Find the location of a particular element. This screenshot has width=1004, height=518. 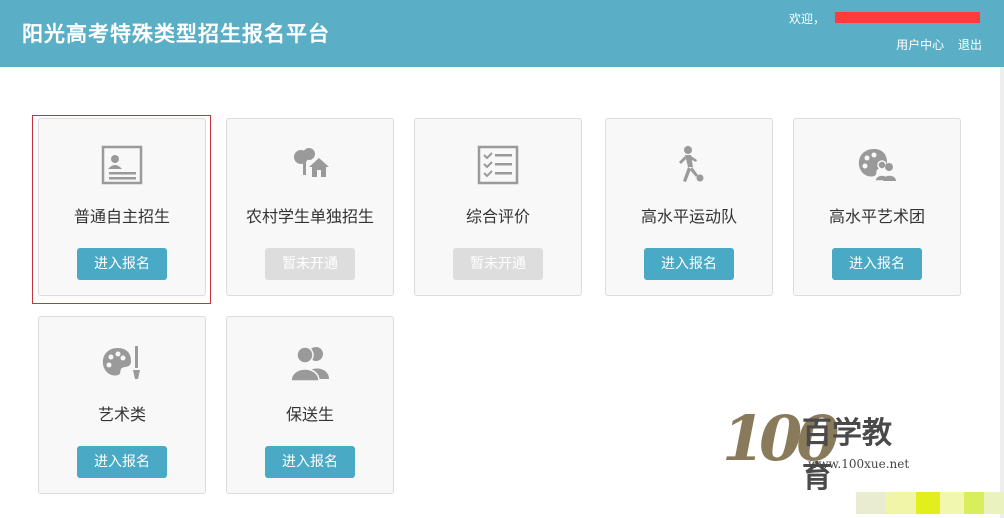

redacted-username is located at coordinates (907, 17).